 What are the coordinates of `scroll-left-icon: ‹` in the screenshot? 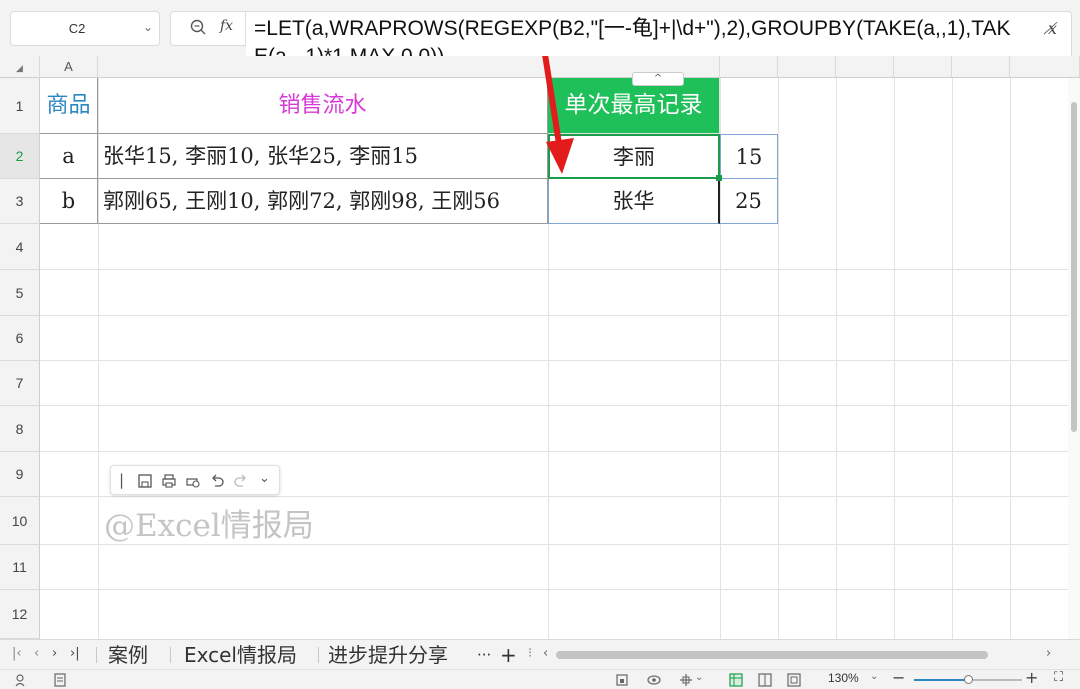 It's located at (545, 653).